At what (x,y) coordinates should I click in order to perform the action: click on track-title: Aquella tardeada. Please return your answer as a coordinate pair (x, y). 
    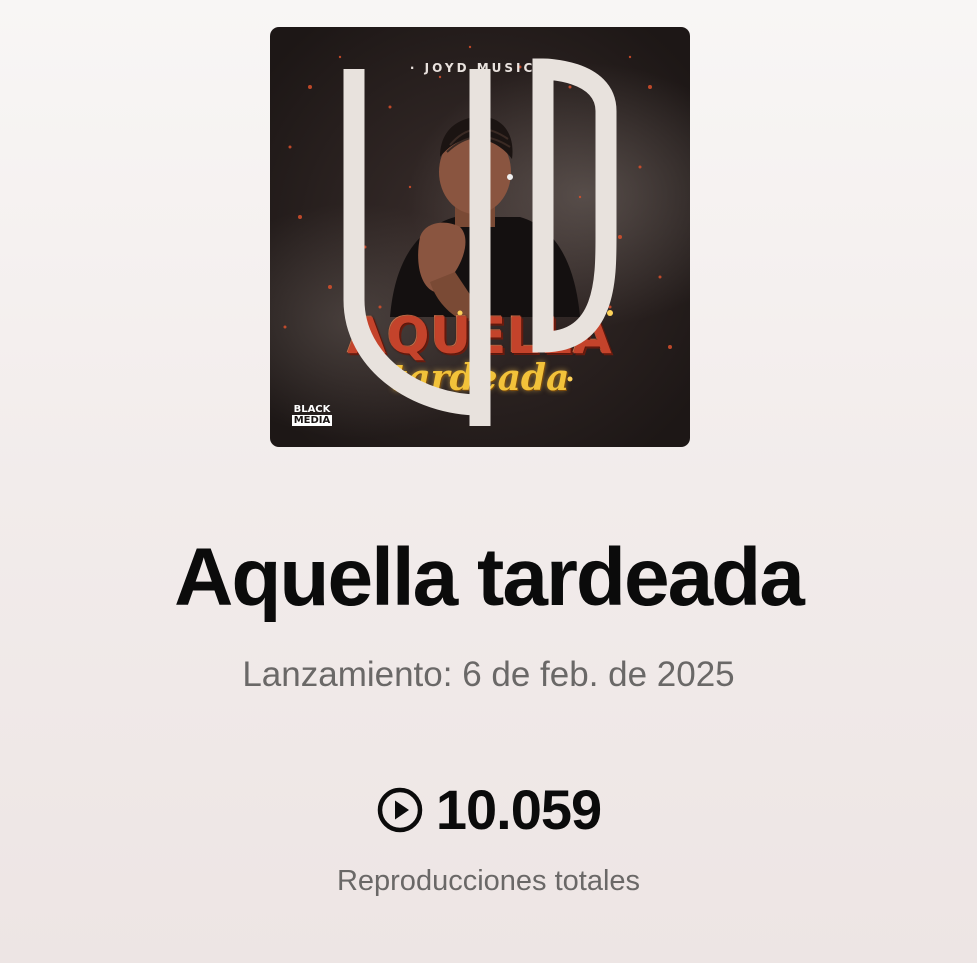
    Looking at the image, I should click on (489, 577).